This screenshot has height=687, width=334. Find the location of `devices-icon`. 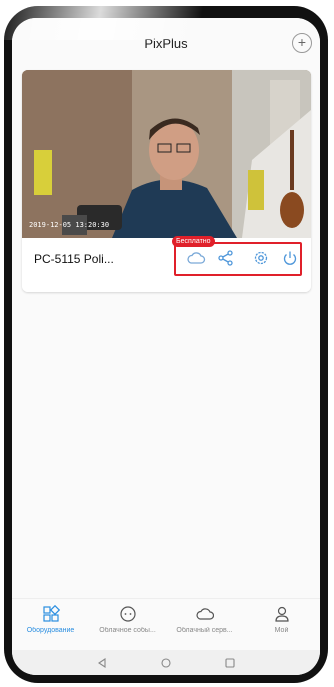

devices-icon is located at coordinates (51, 613).